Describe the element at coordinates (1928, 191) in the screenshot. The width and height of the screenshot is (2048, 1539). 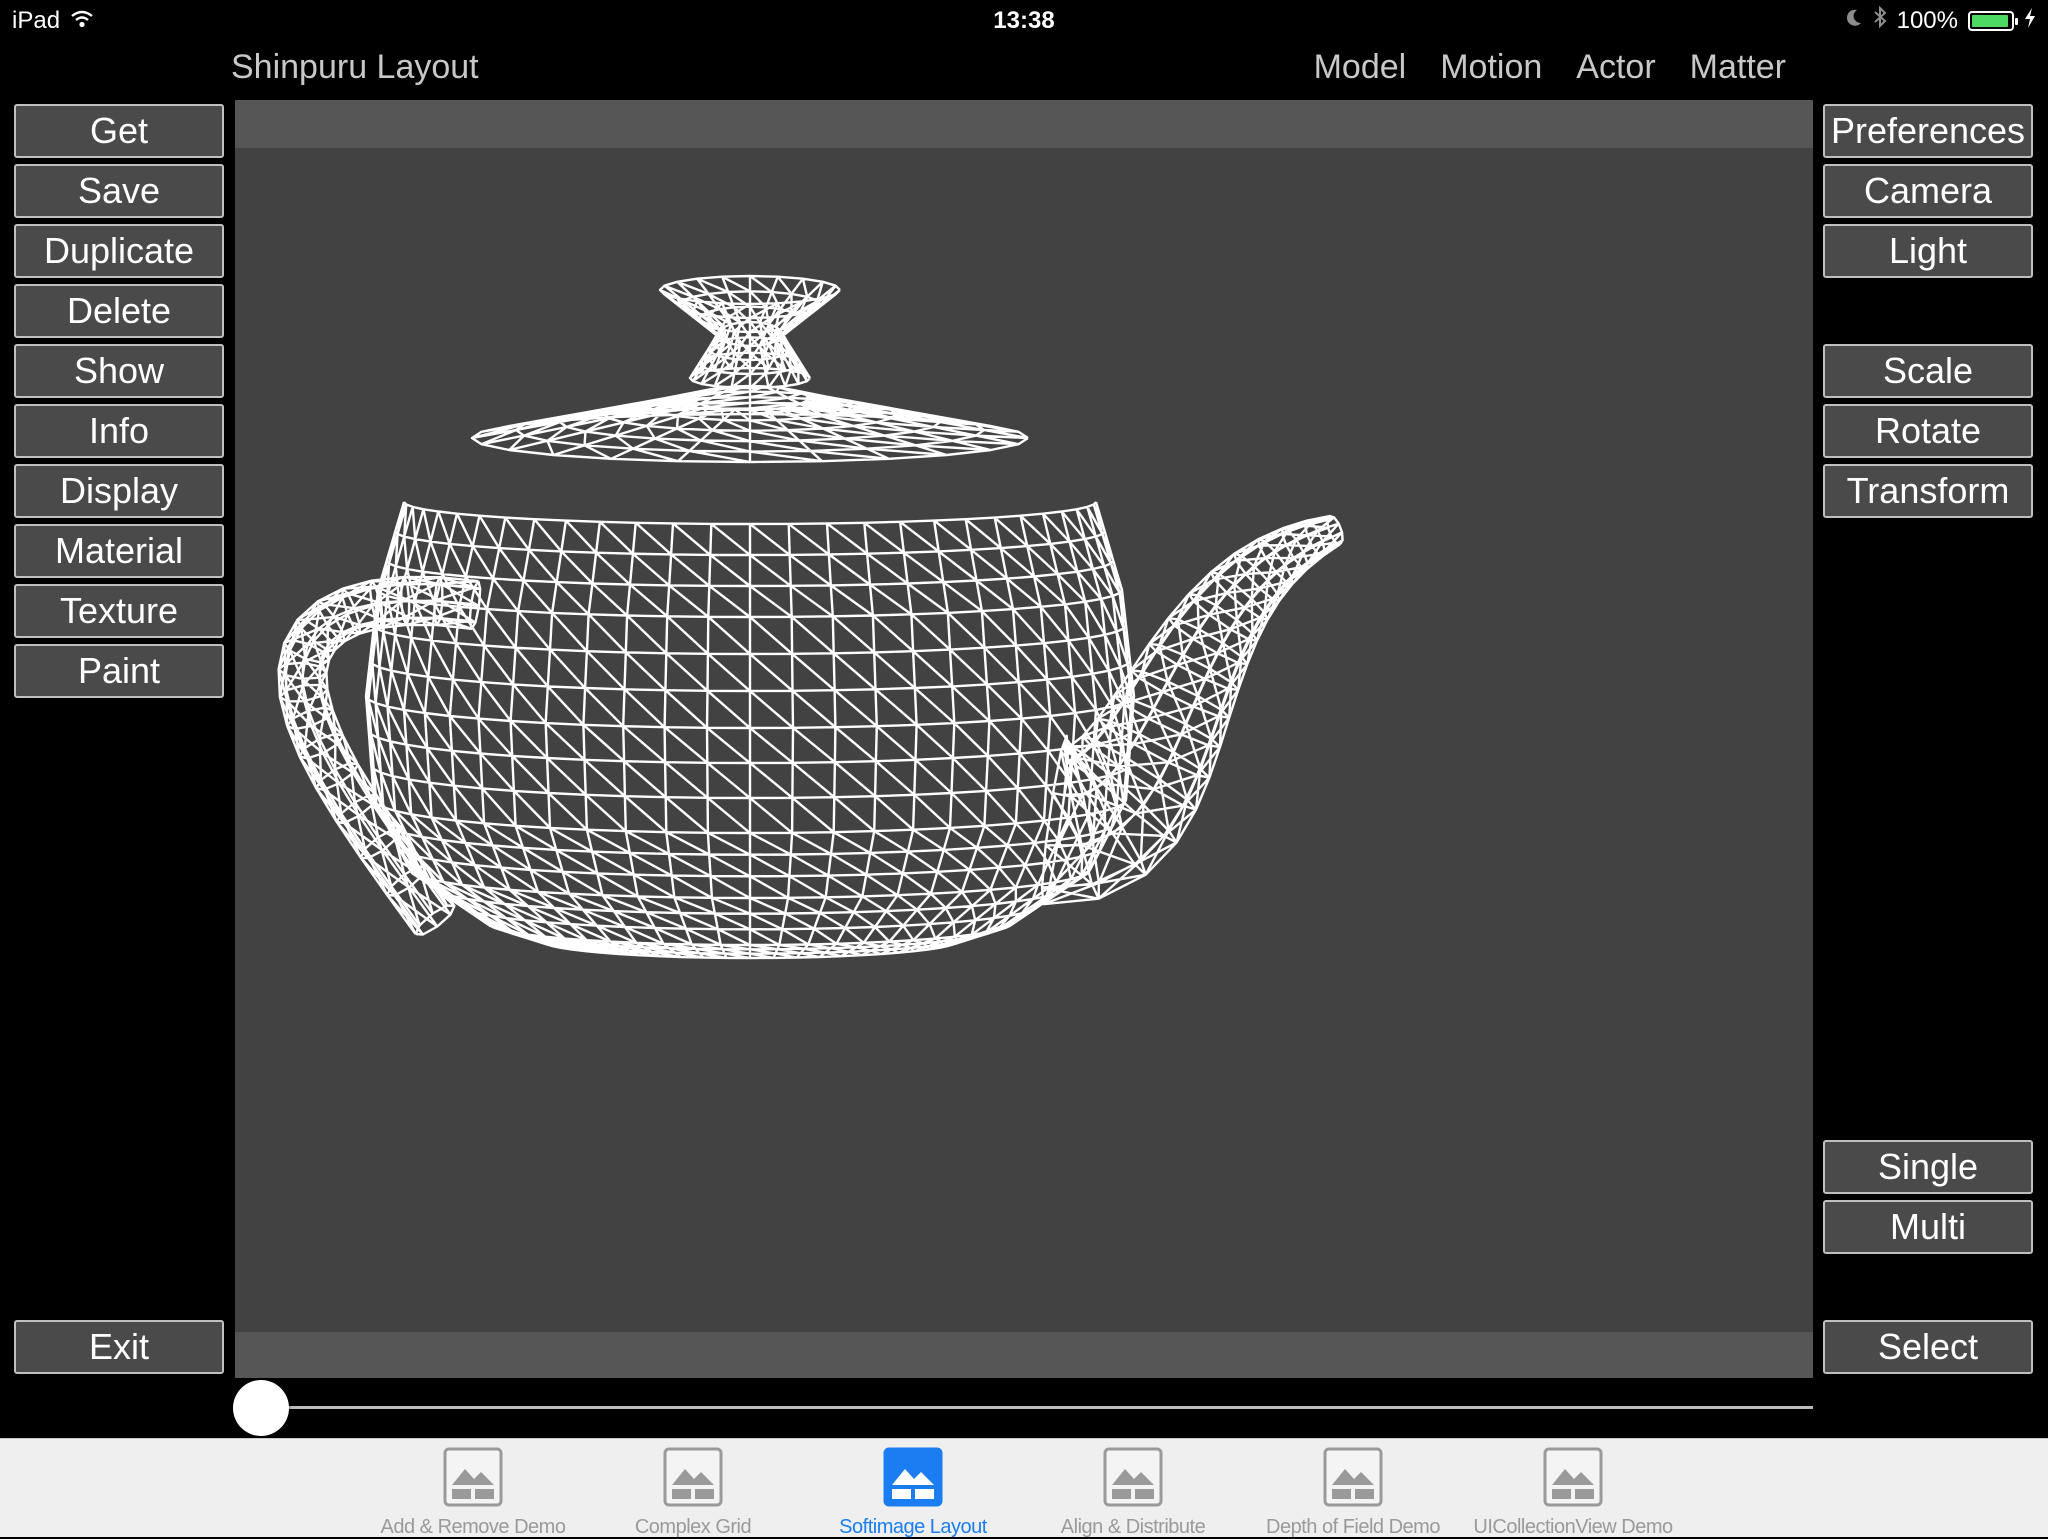
I see `camera-button: Camera` at that location.